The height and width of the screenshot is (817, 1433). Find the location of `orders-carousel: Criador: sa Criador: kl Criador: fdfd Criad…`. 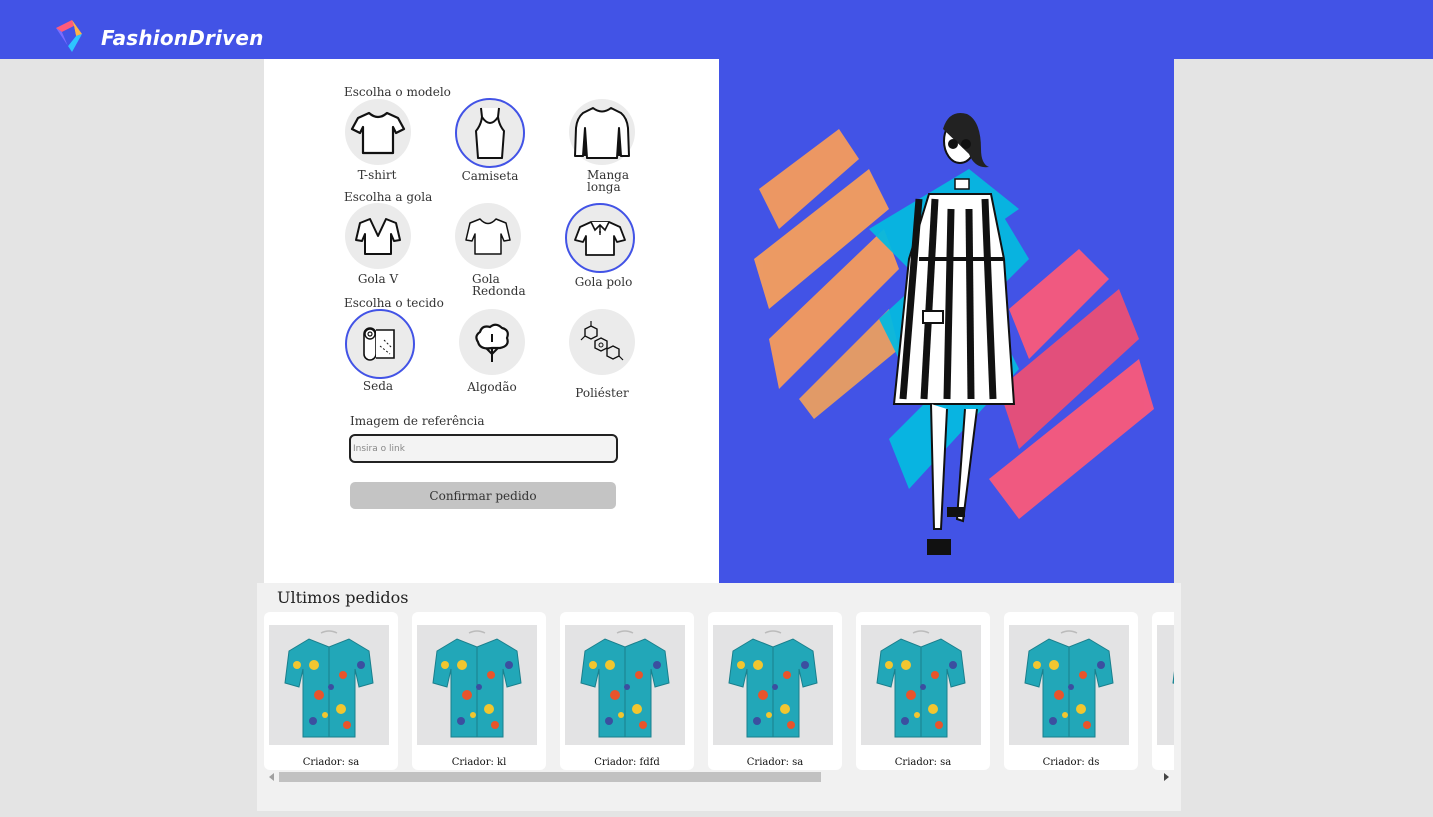

orders-carousel: Criador: sa Criador: kl Criador: fdfd Criad… is located at coordinates (719, 691).